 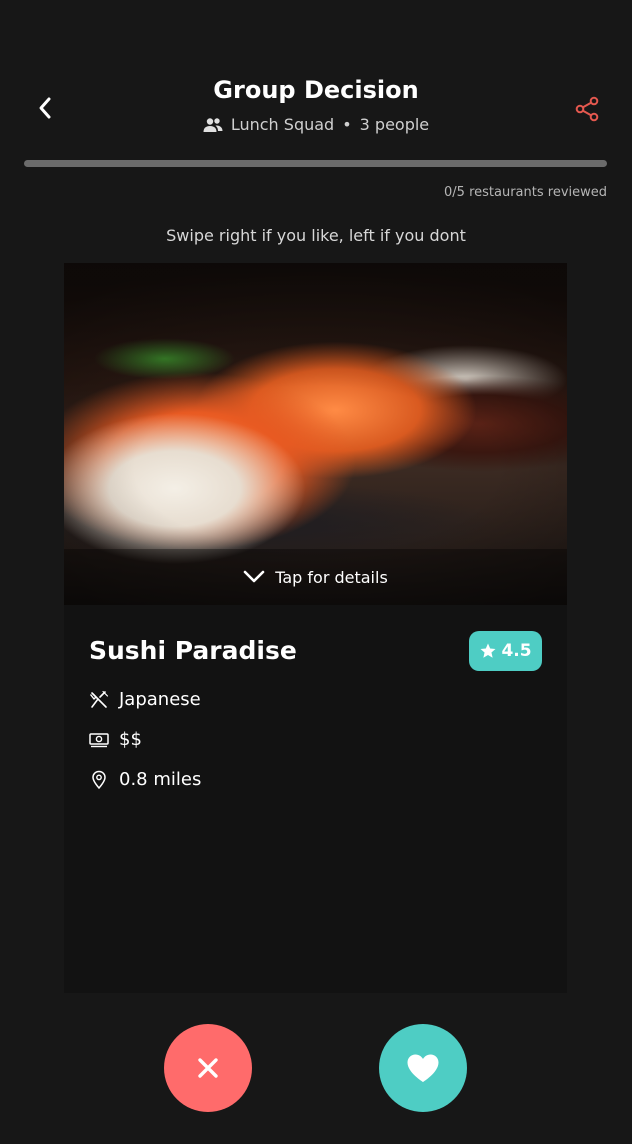 I want to click on close-icon, so click(x=208, y=1068).